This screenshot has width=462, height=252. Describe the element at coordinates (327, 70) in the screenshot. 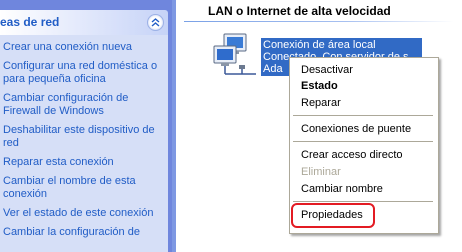

I see `menu-item-desactivar: Desactivar` at that location.